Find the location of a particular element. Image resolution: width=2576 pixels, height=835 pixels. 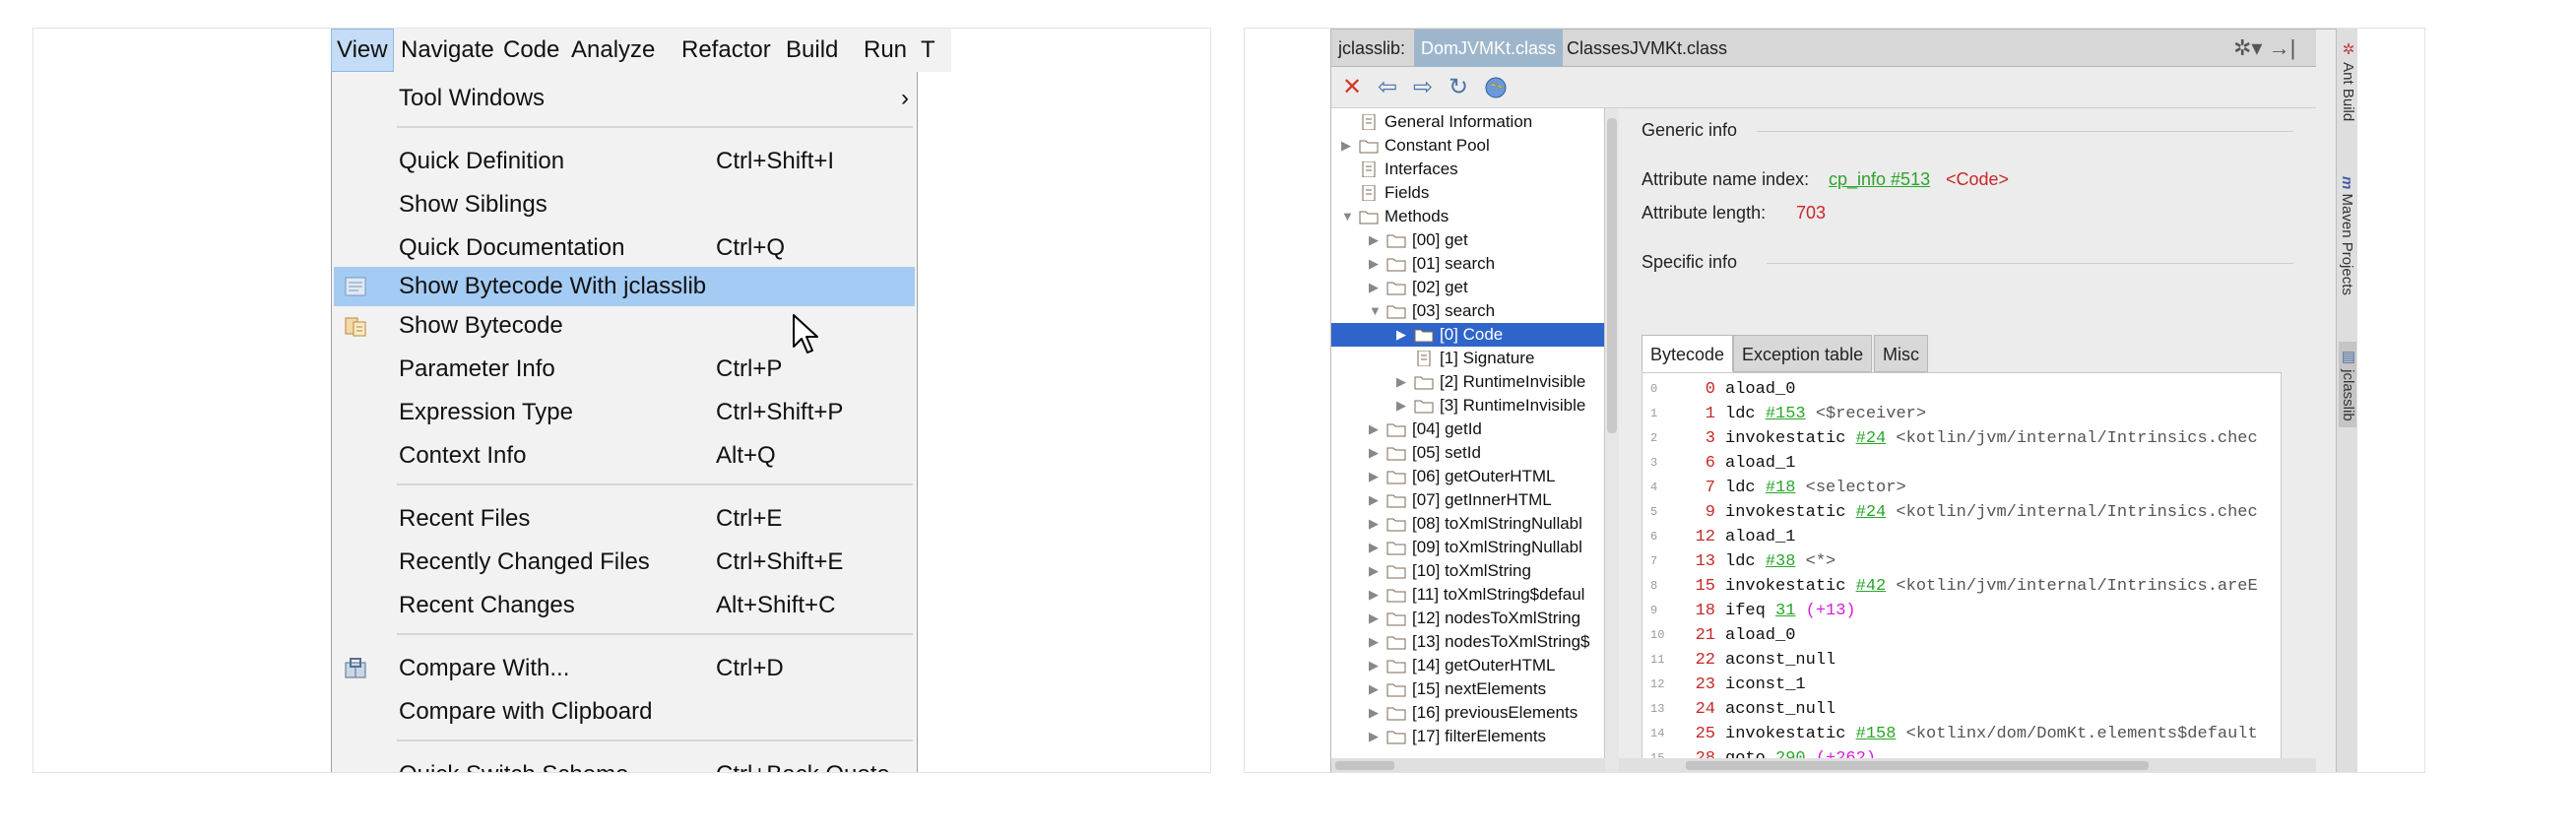

menu-item-recently-changed-files: Recently Changed Files Ctrl+Shift+E is located at coordinates (624, 562).